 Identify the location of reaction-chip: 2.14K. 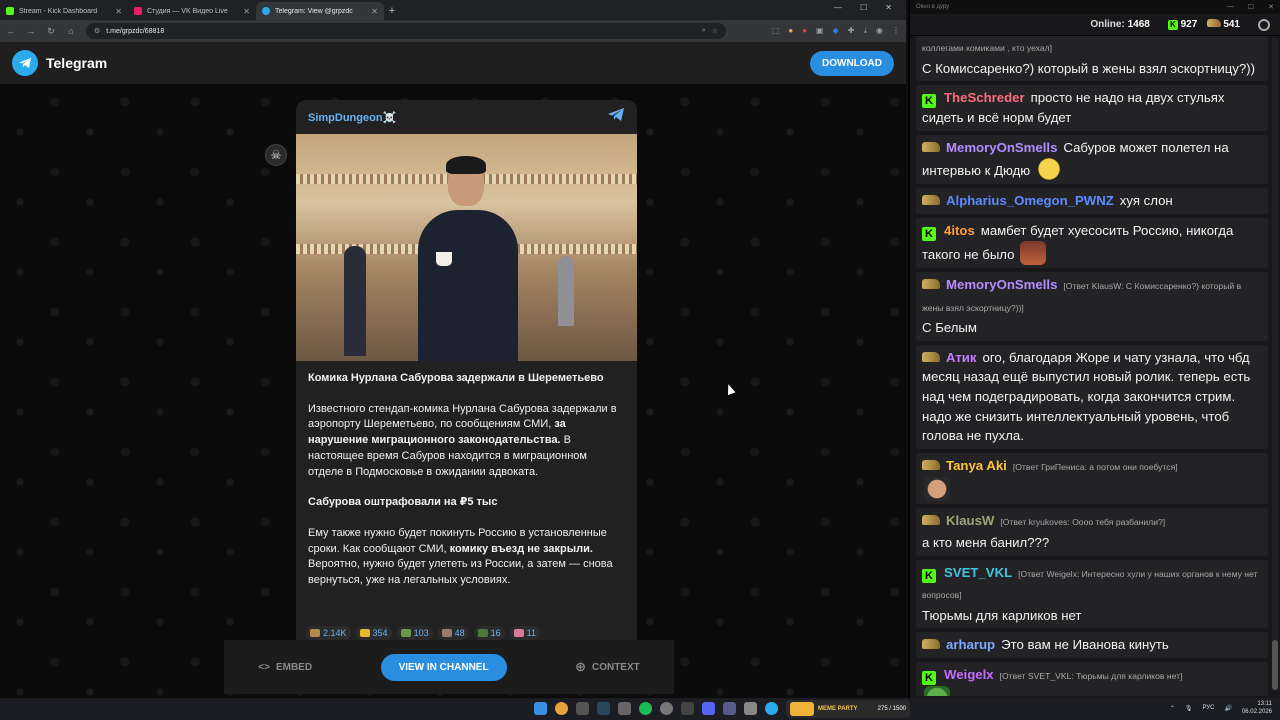
(328, 633).